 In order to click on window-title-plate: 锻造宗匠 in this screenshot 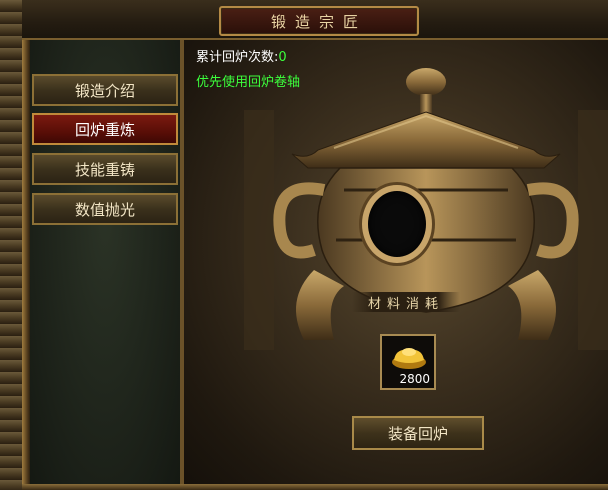, I will do `click(319, 21)`.